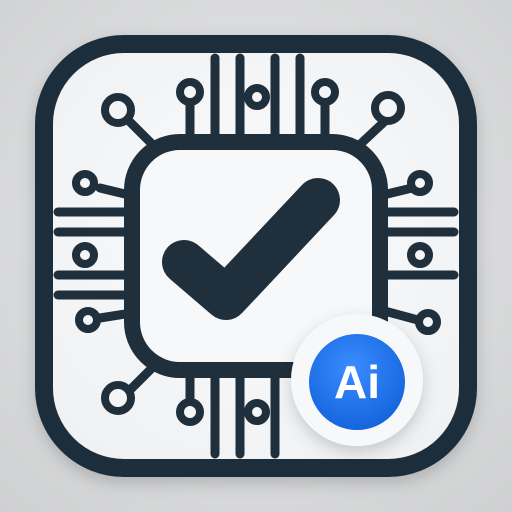  I want to click on ai-badge-label: Ai, so click(357, 382).